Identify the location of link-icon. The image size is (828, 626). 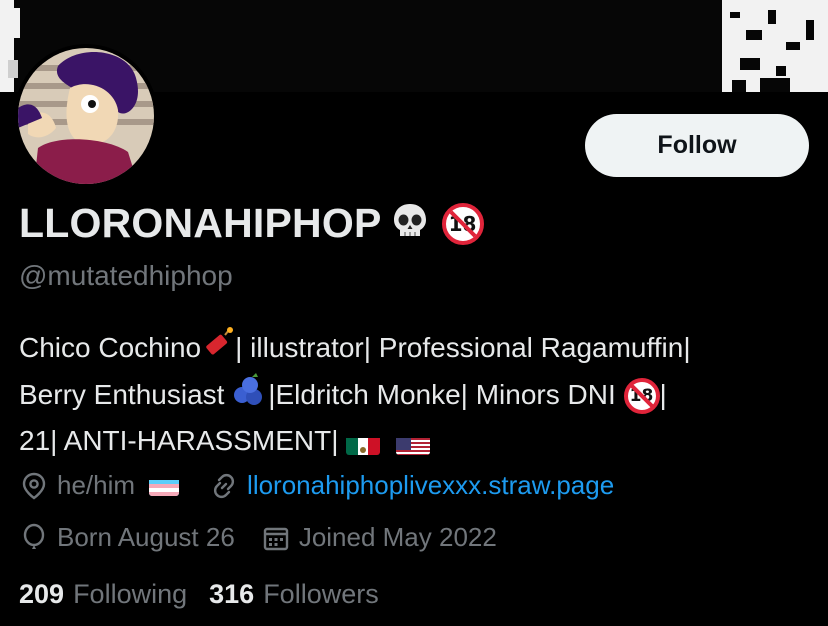
(224, 486).